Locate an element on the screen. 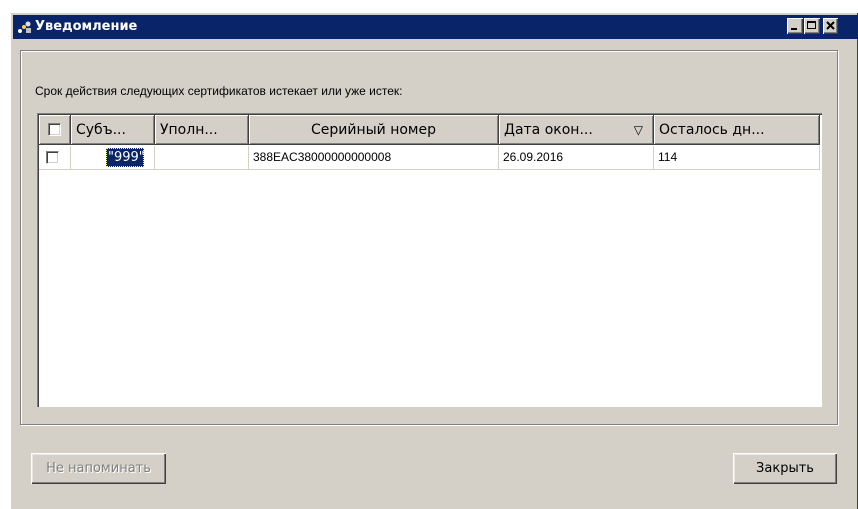  column-header-serial: Серийный номер is located at coordinates (374, 130).